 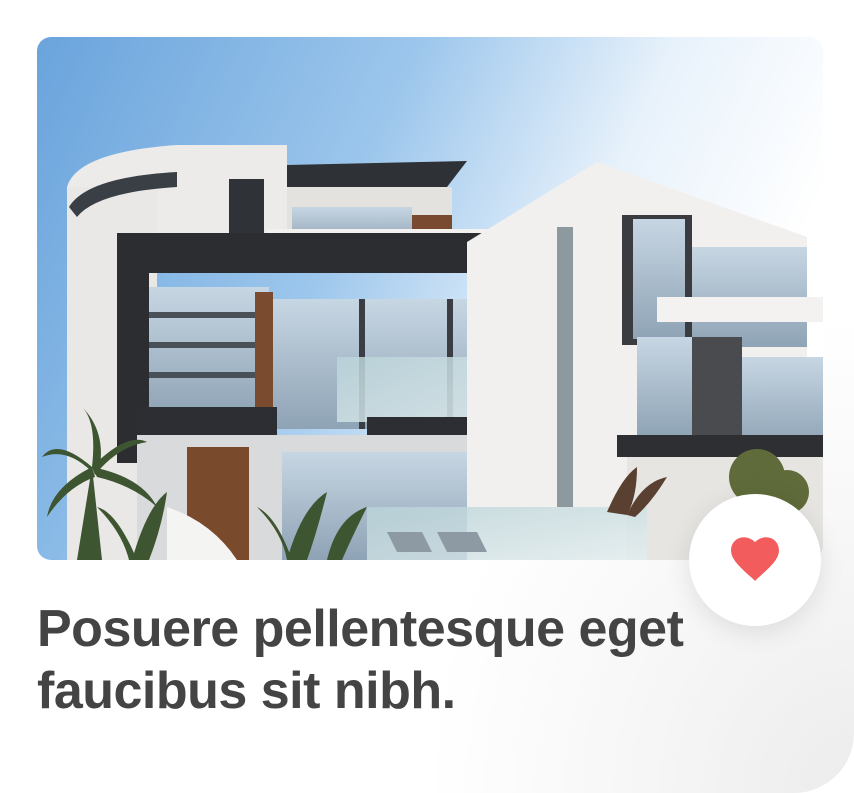 I want to click on favorite-button, so click(x=755, y=560).